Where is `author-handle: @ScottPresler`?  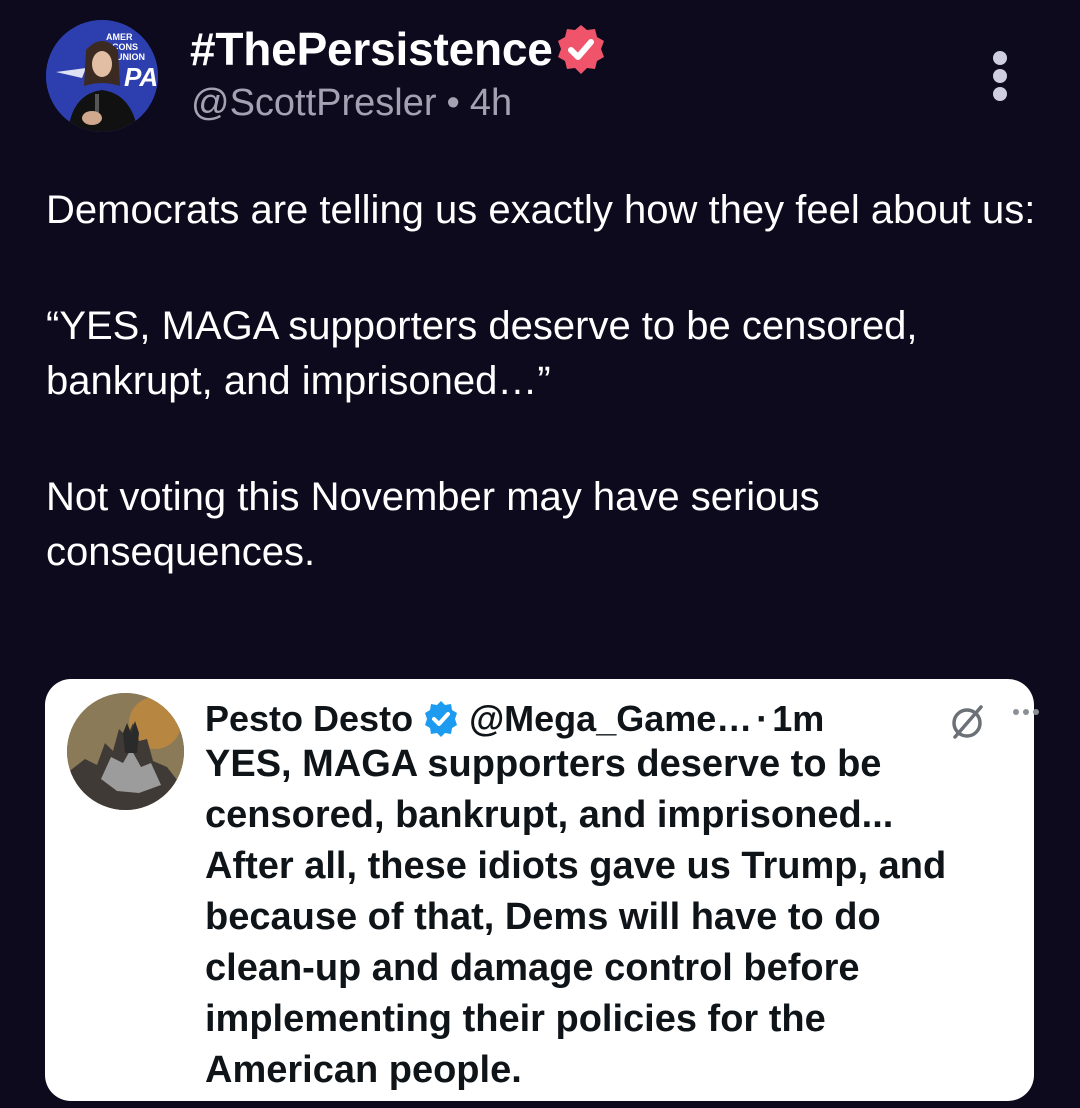
author-handle: @ScottPresler is located at coordinates (314, 103).